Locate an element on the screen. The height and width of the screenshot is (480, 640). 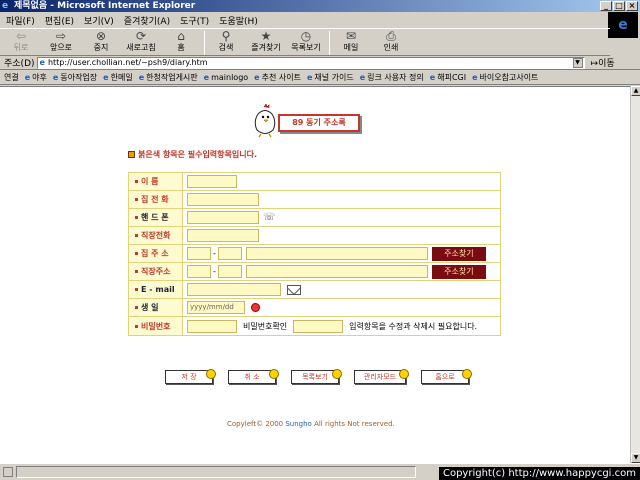
favorites-label: 즐겨찾기 is located at coordinates (266, 47).